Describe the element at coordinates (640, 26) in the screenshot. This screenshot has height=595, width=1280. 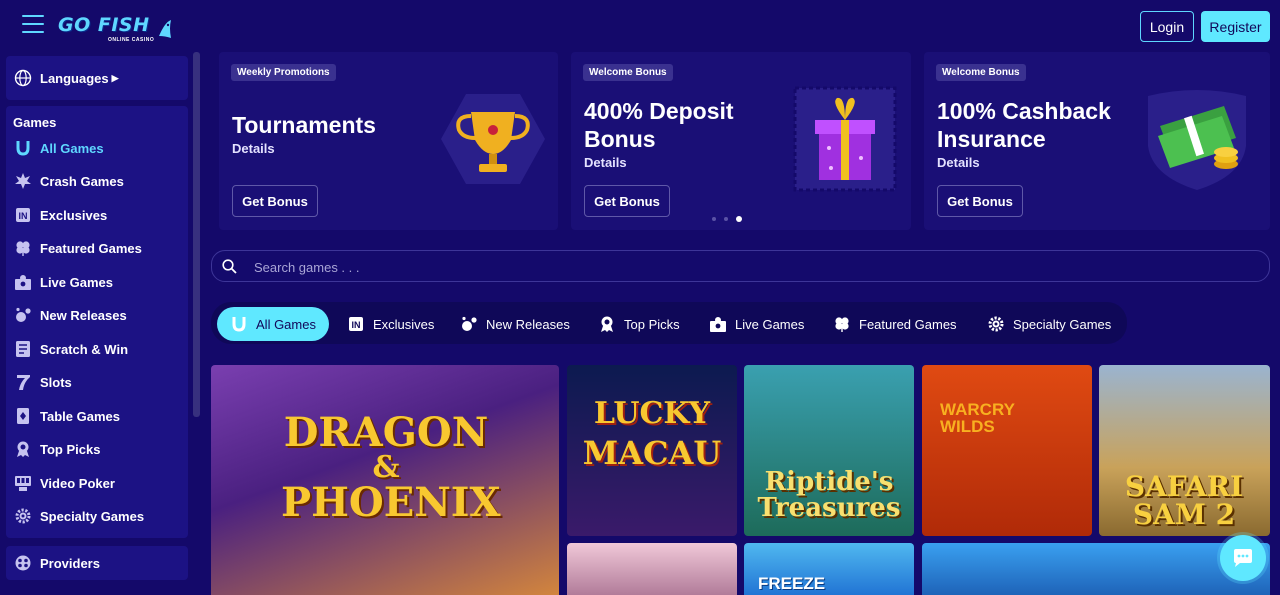
I see `top-header: GO FISH ONLINE CASINO Login Register` at that location.